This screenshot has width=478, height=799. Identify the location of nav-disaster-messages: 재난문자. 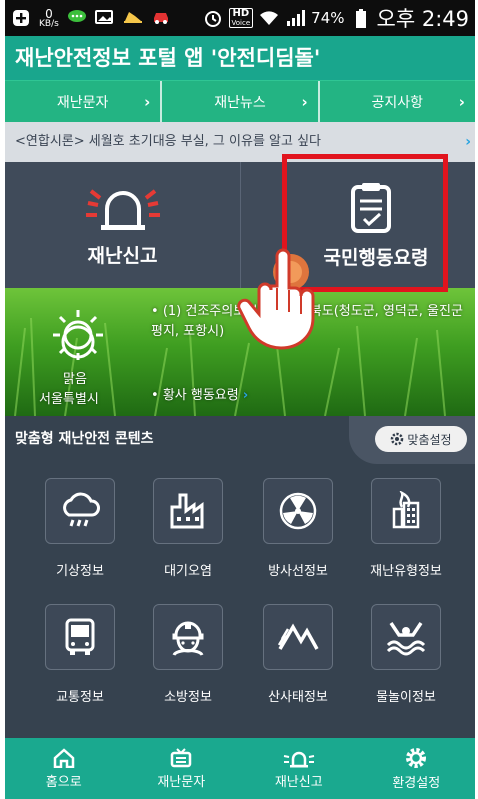
(182, 768).